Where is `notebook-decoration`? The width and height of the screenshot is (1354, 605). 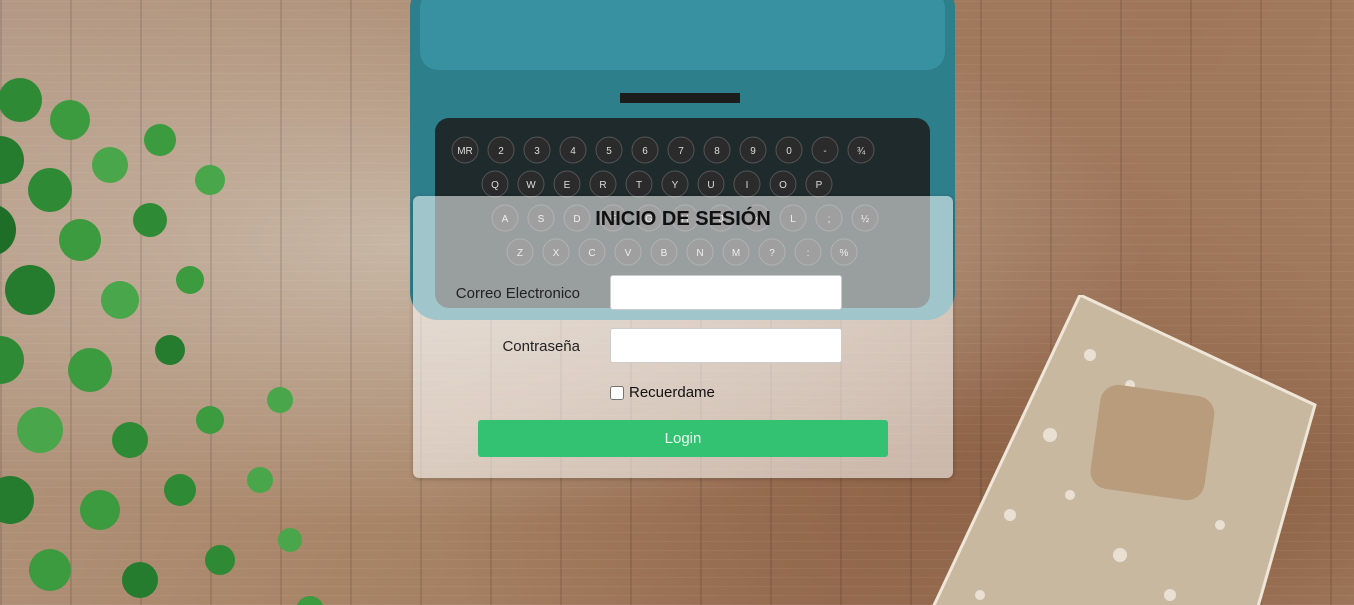
notebook-decoration is located at coordinates (1124, 450).